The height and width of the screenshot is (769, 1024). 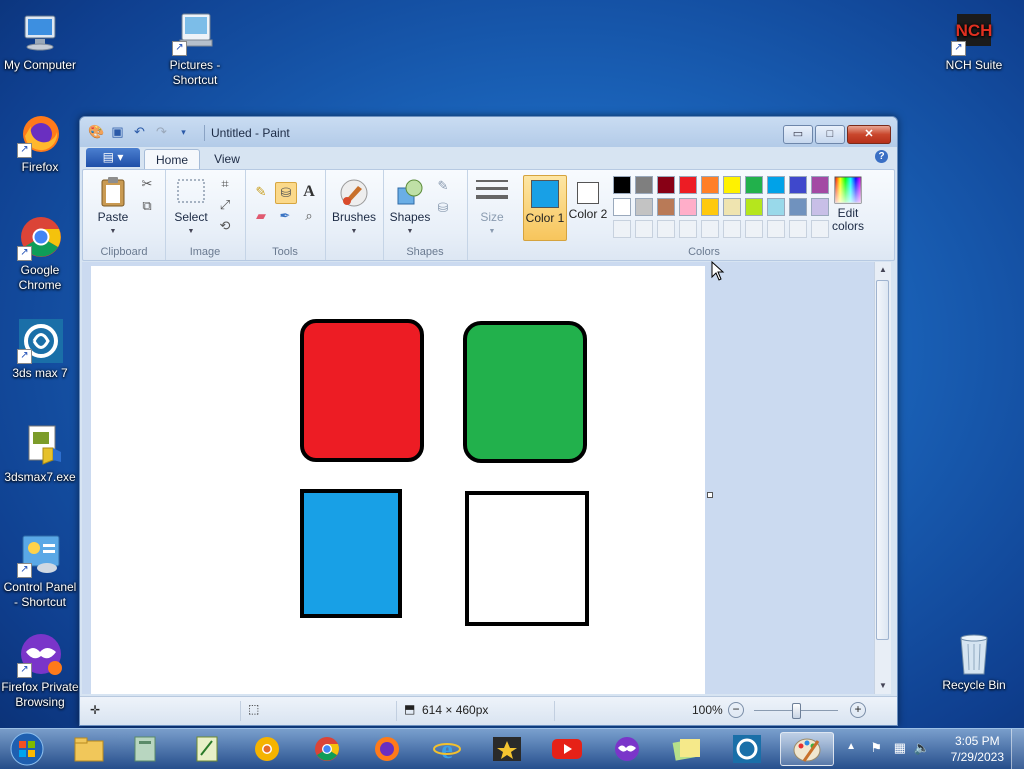 What do you see at coordinates (736, 710) in the screenshot?
I see `zoom-out-icon: −` at bounding box center [736, 710].